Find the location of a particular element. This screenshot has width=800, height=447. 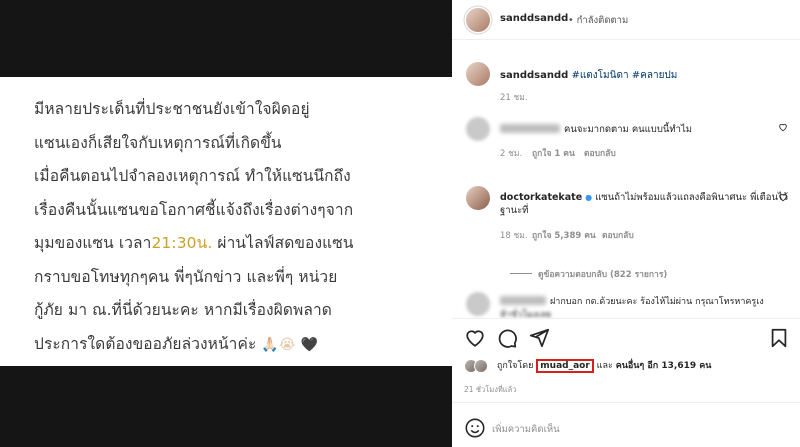

actions-divider is located at coordinates (626, 318).